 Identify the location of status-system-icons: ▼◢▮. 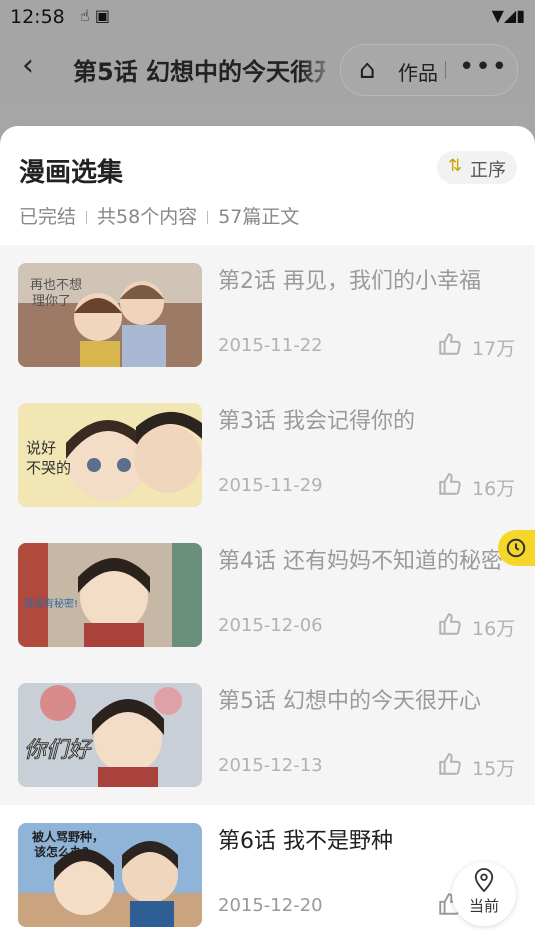
(508, 15).